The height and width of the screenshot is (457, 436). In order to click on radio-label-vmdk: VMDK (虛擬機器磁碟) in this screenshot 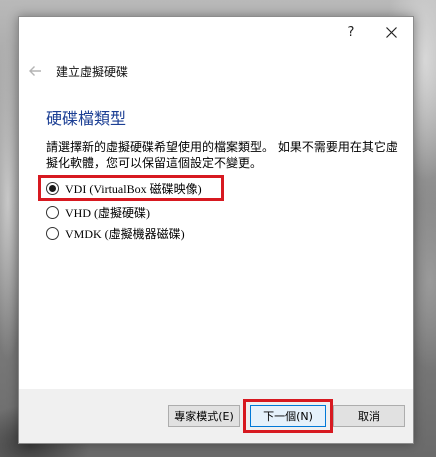, I will do `click(125, 233)`.